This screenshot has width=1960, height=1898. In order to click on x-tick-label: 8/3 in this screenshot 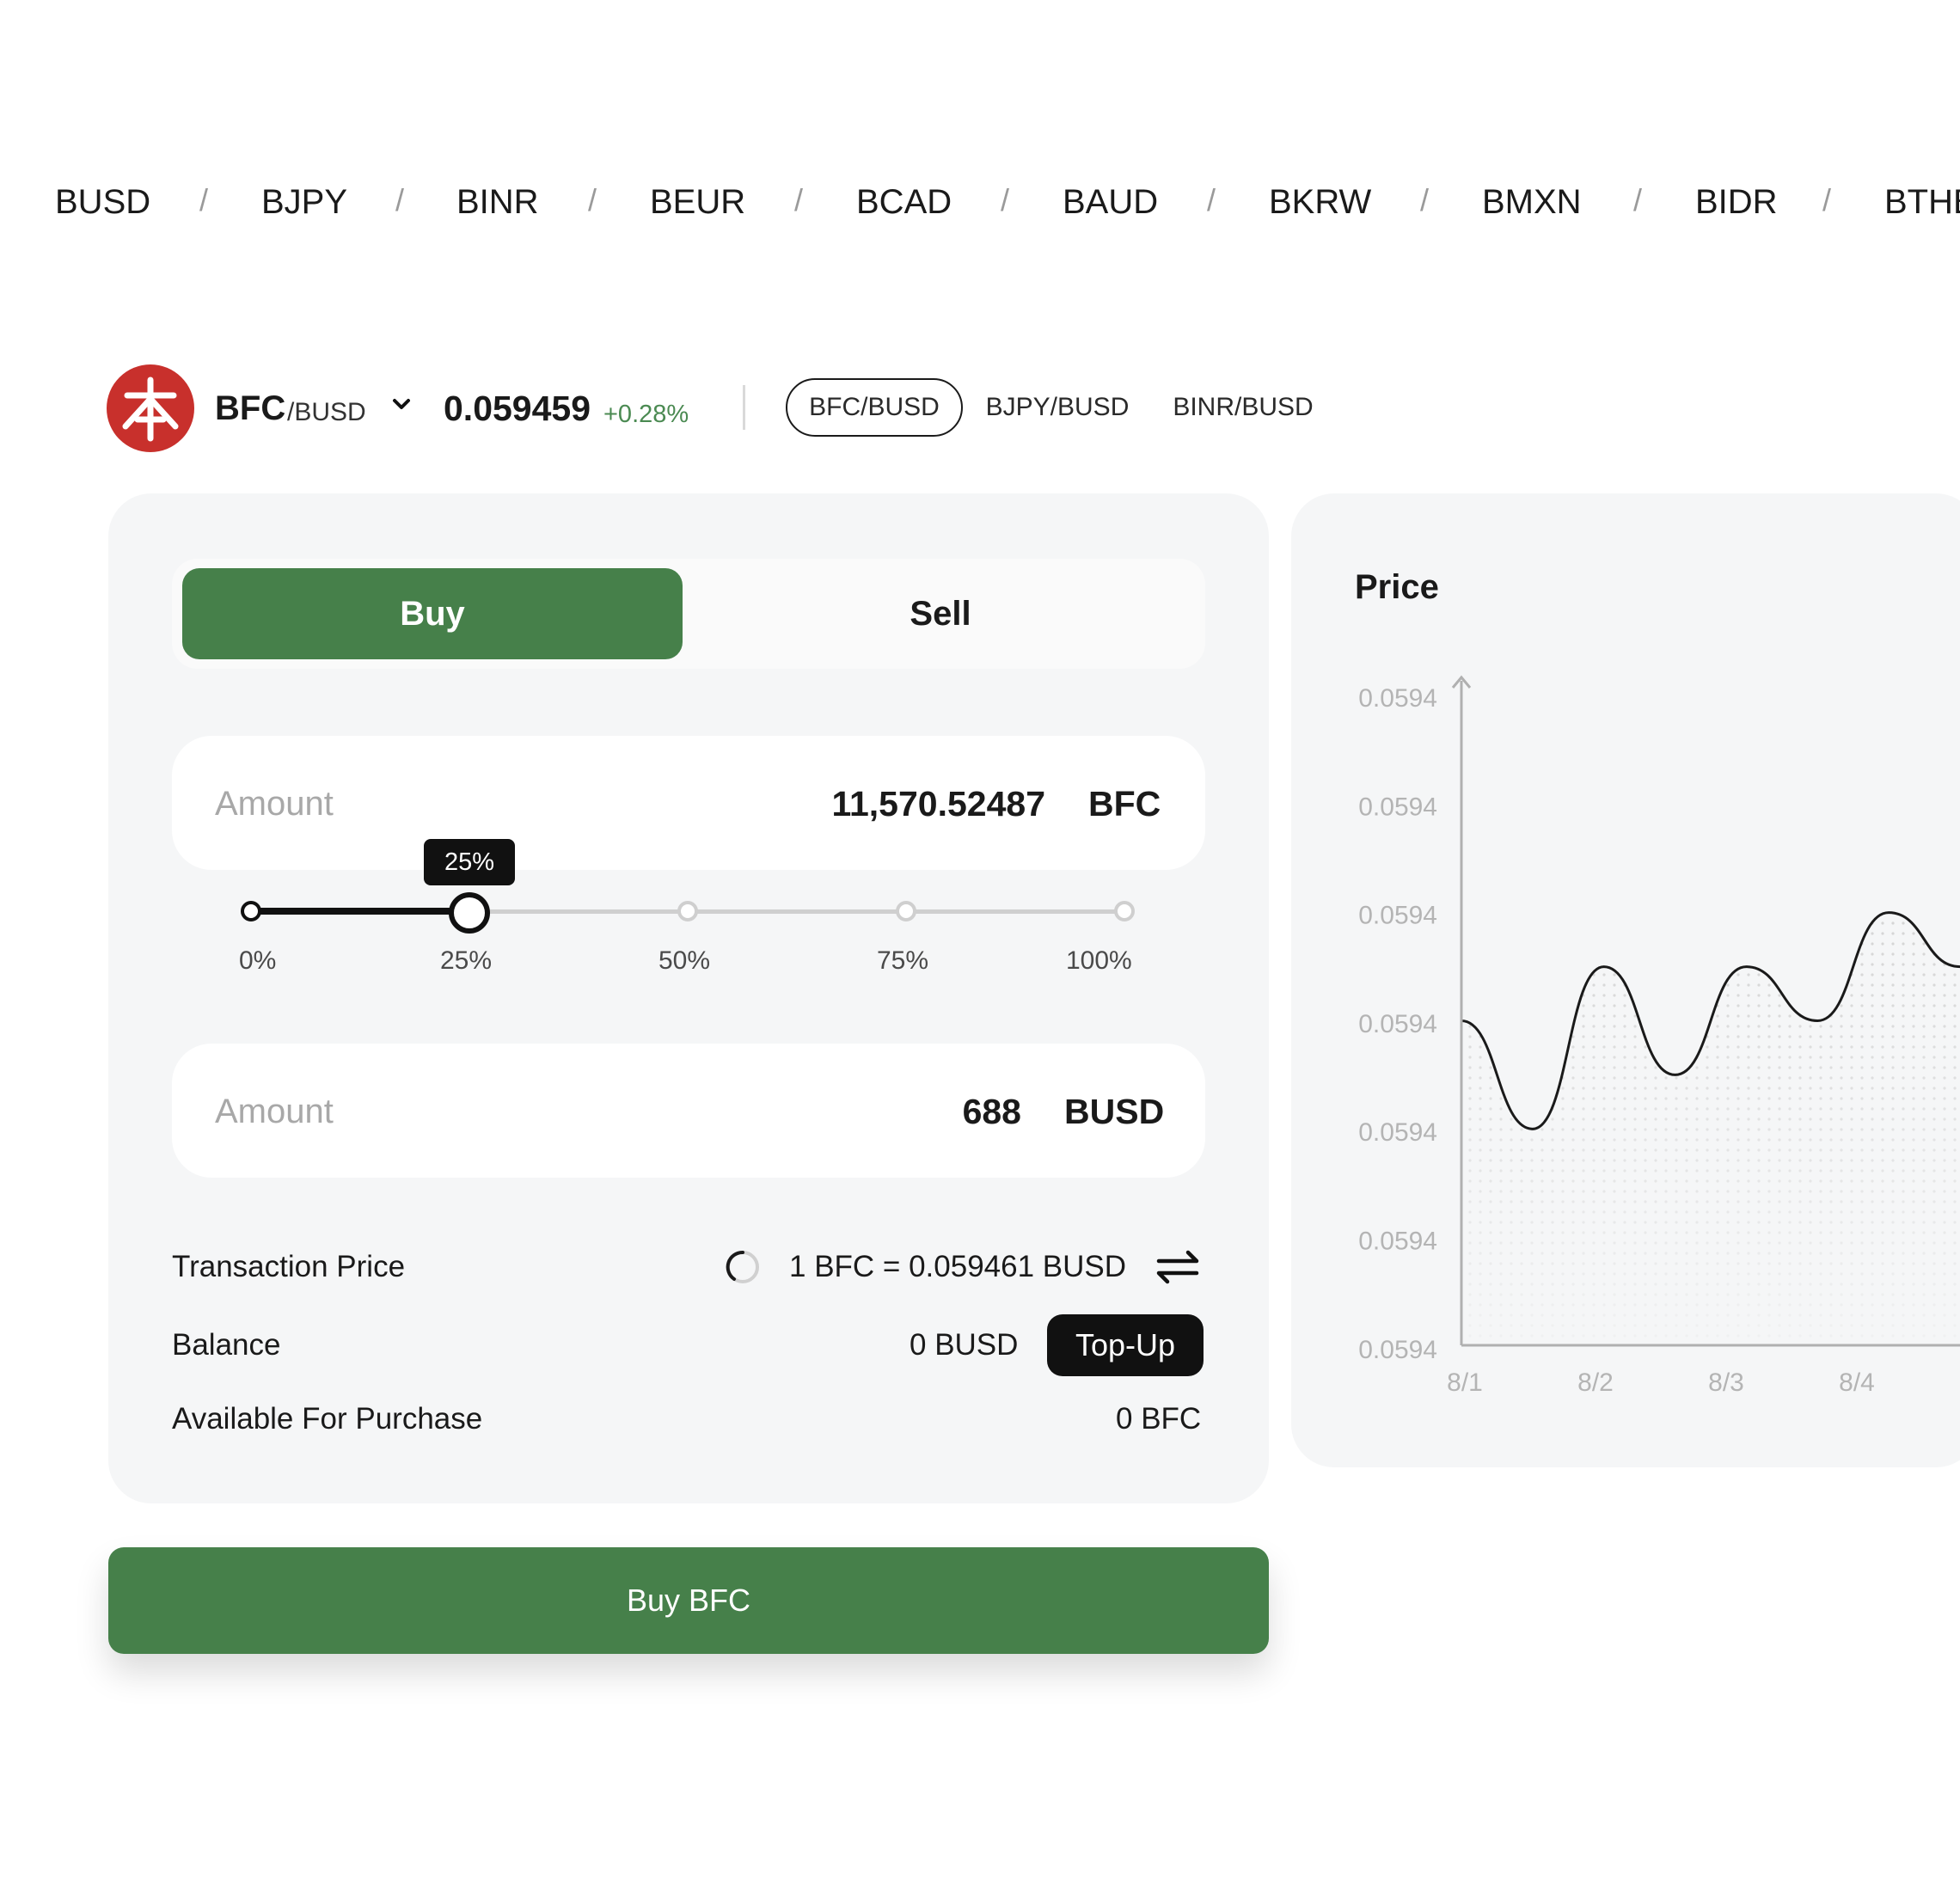, I will do `click(1726, 1382)`.